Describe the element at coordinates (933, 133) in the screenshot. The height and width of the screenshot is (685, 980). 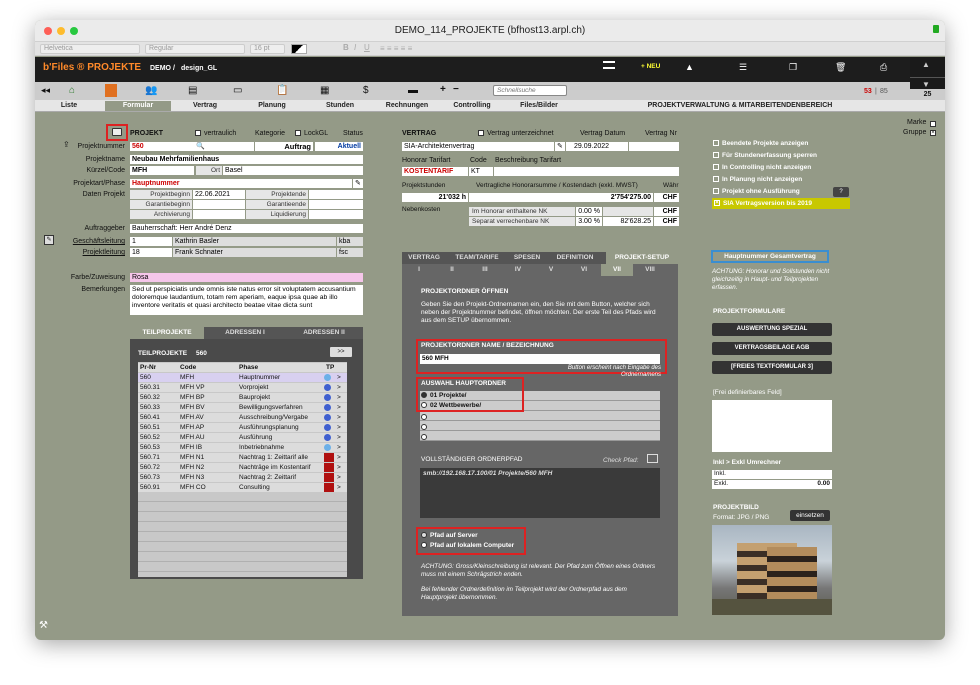
I see `gruppe-checkbox: ×` at that location.